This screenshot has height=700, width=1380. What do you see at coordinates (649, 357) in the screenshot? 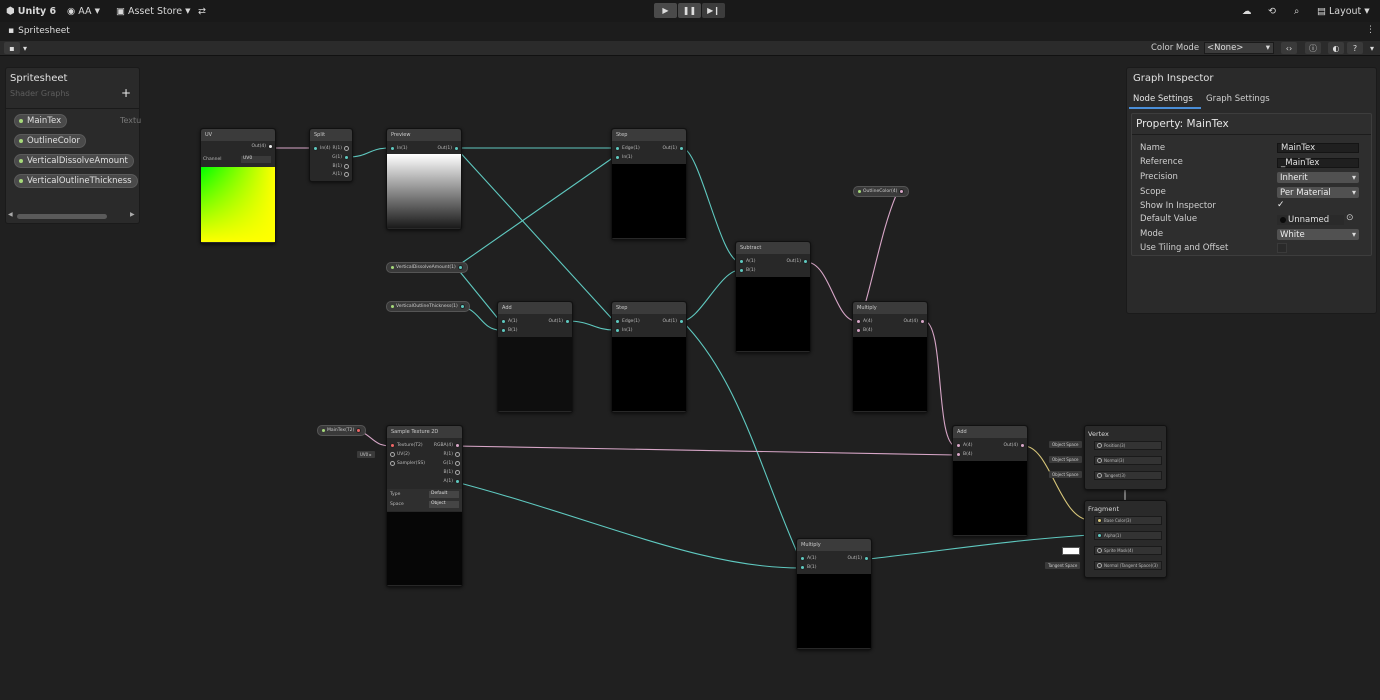
I see `node-step-2: Step Edge(1) In(1) Out(1)` at bounding box center [649, 357].